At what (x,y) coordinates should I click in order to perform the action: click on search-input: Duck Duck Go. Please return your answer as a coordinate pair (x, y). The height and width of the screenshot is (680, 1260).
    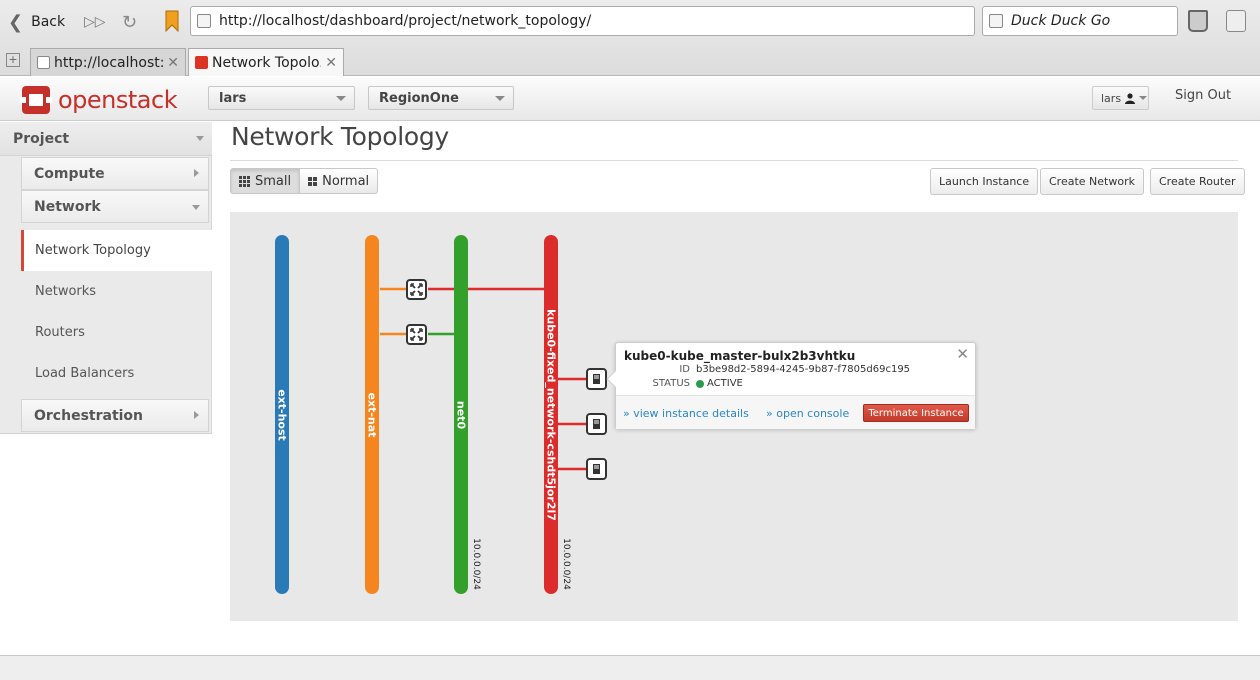
    Looking at the image, I should click on (1080, 21).